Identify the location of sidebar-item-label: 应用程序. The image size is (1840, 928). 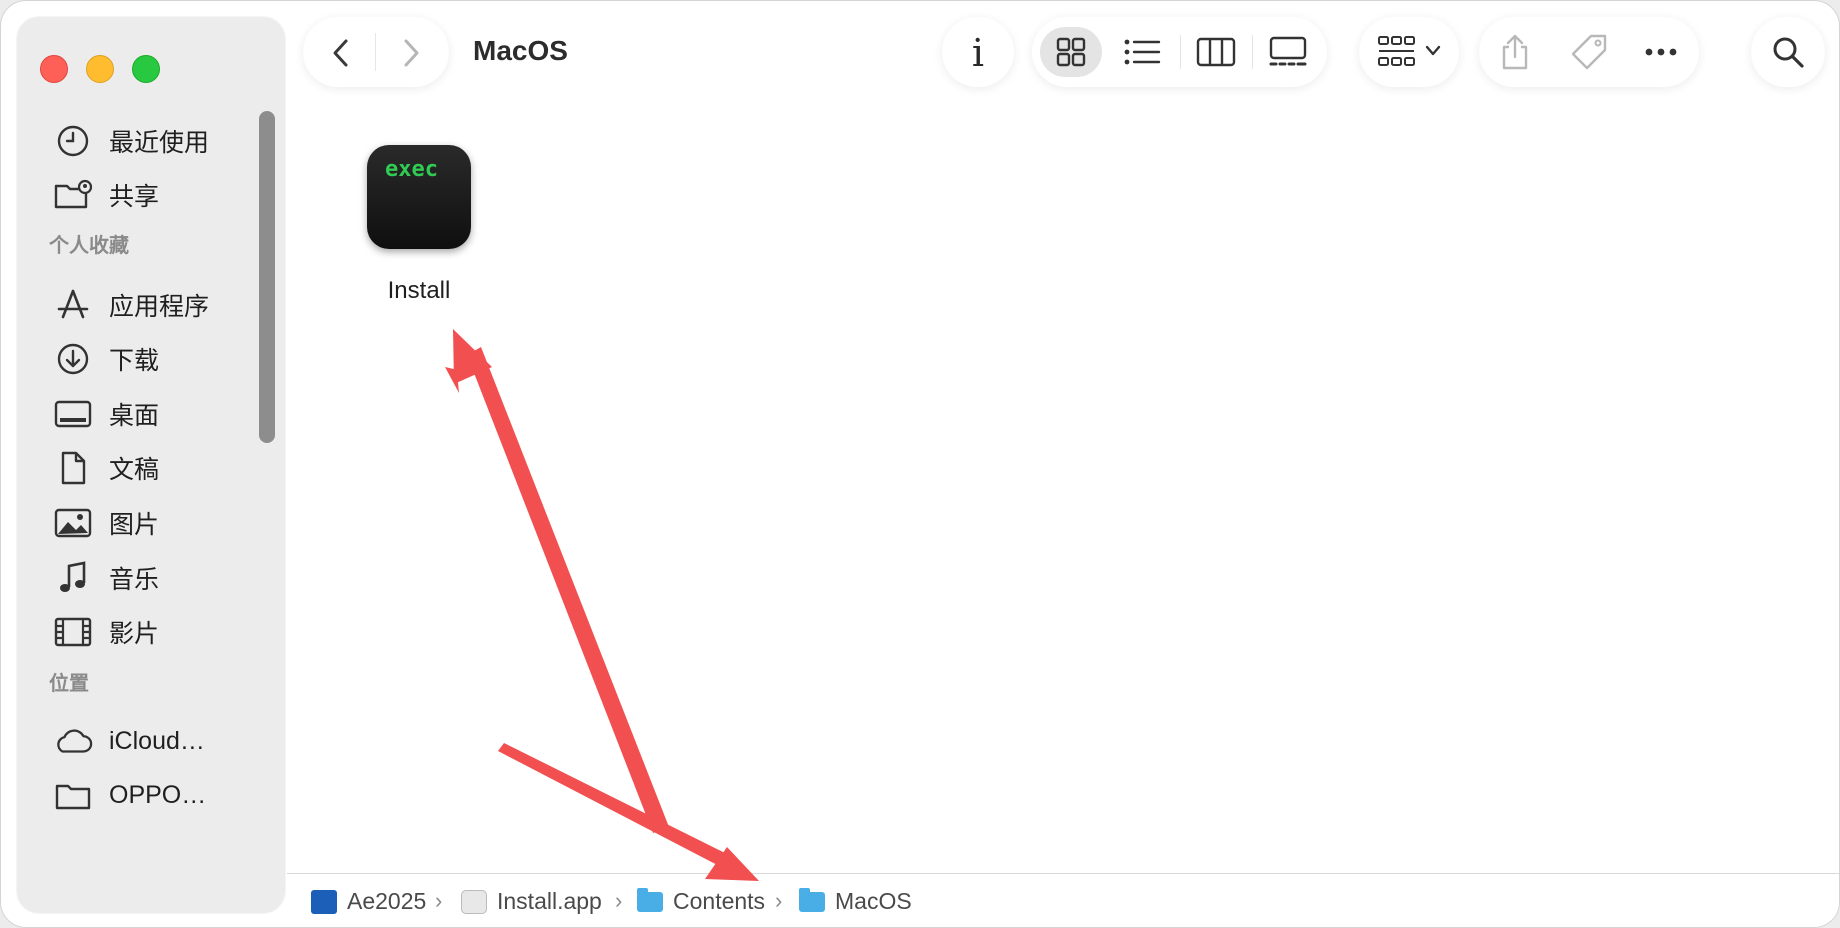
(159, 307).